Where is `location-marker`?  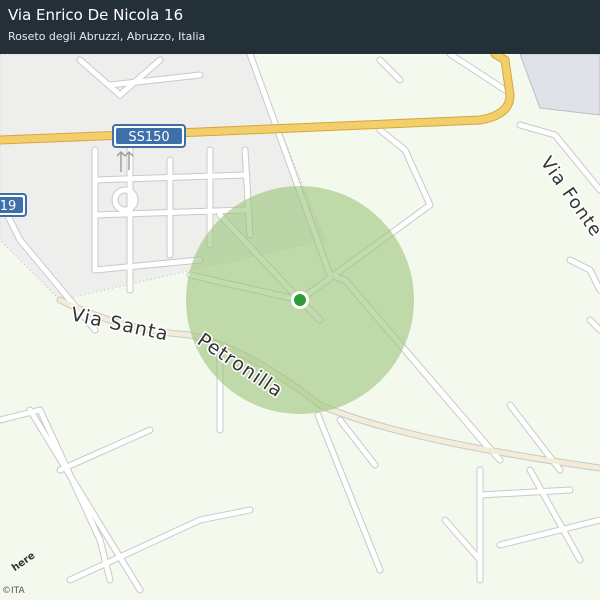 location-marker is located at coordinates (300, 300).